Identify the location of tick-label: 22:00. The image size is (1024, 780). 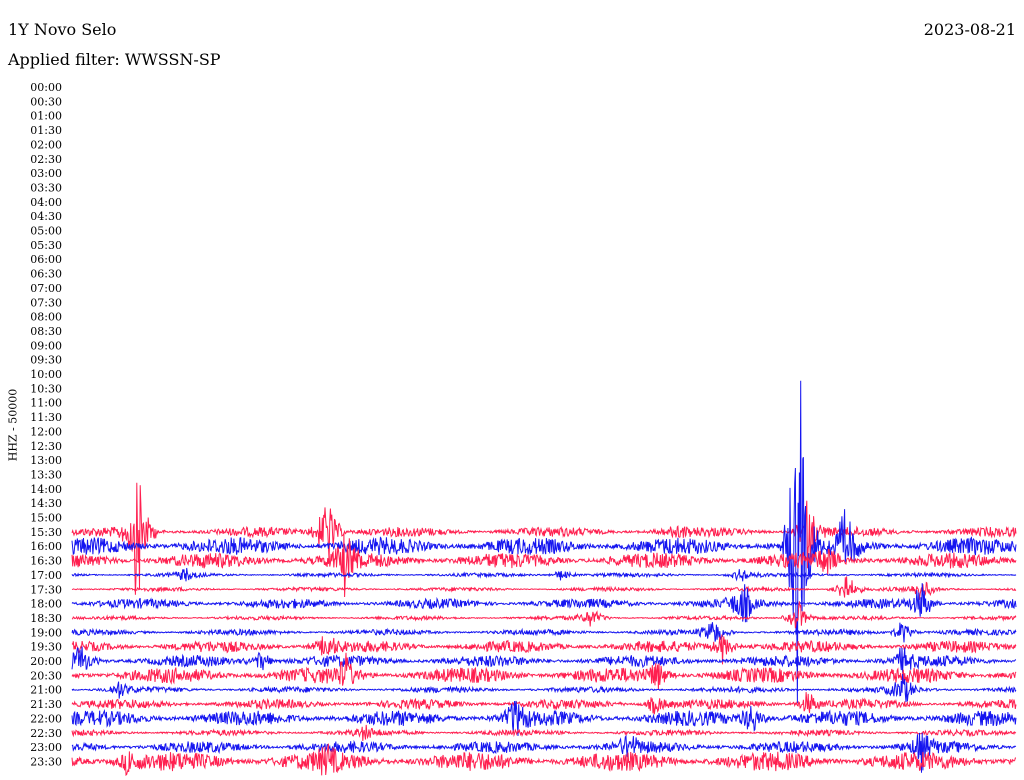
(46, 718).